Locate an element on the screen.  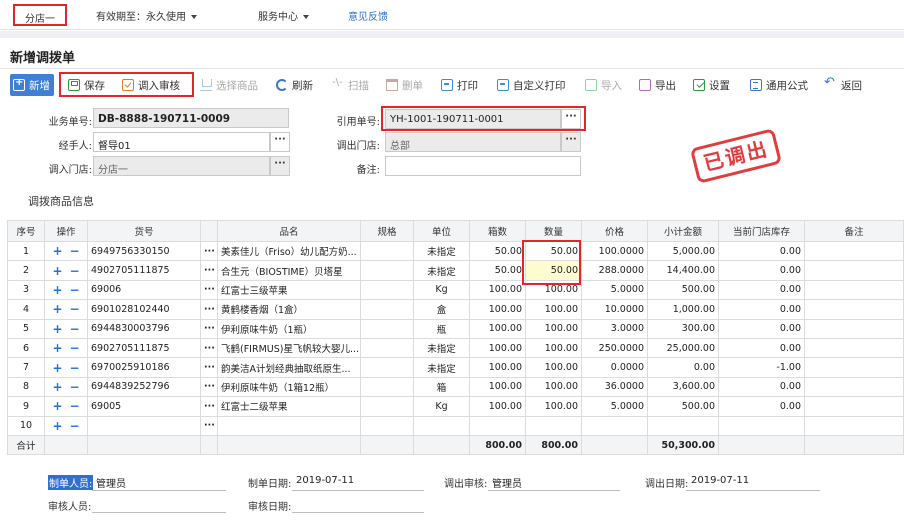
ref-no-picker-button: ··· is located at coordinates (571, 119).